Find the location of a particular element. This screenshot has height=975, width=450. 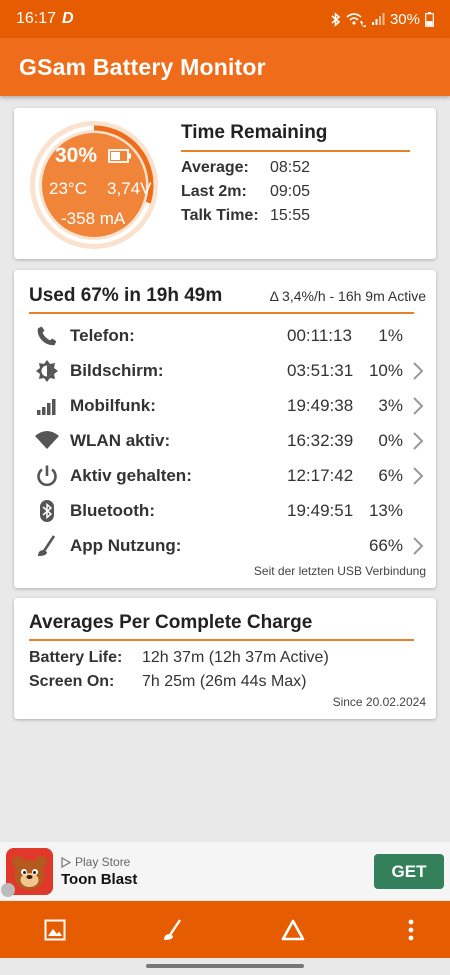

usage-label: App Nutzung: is located at coordinates (126, 545).